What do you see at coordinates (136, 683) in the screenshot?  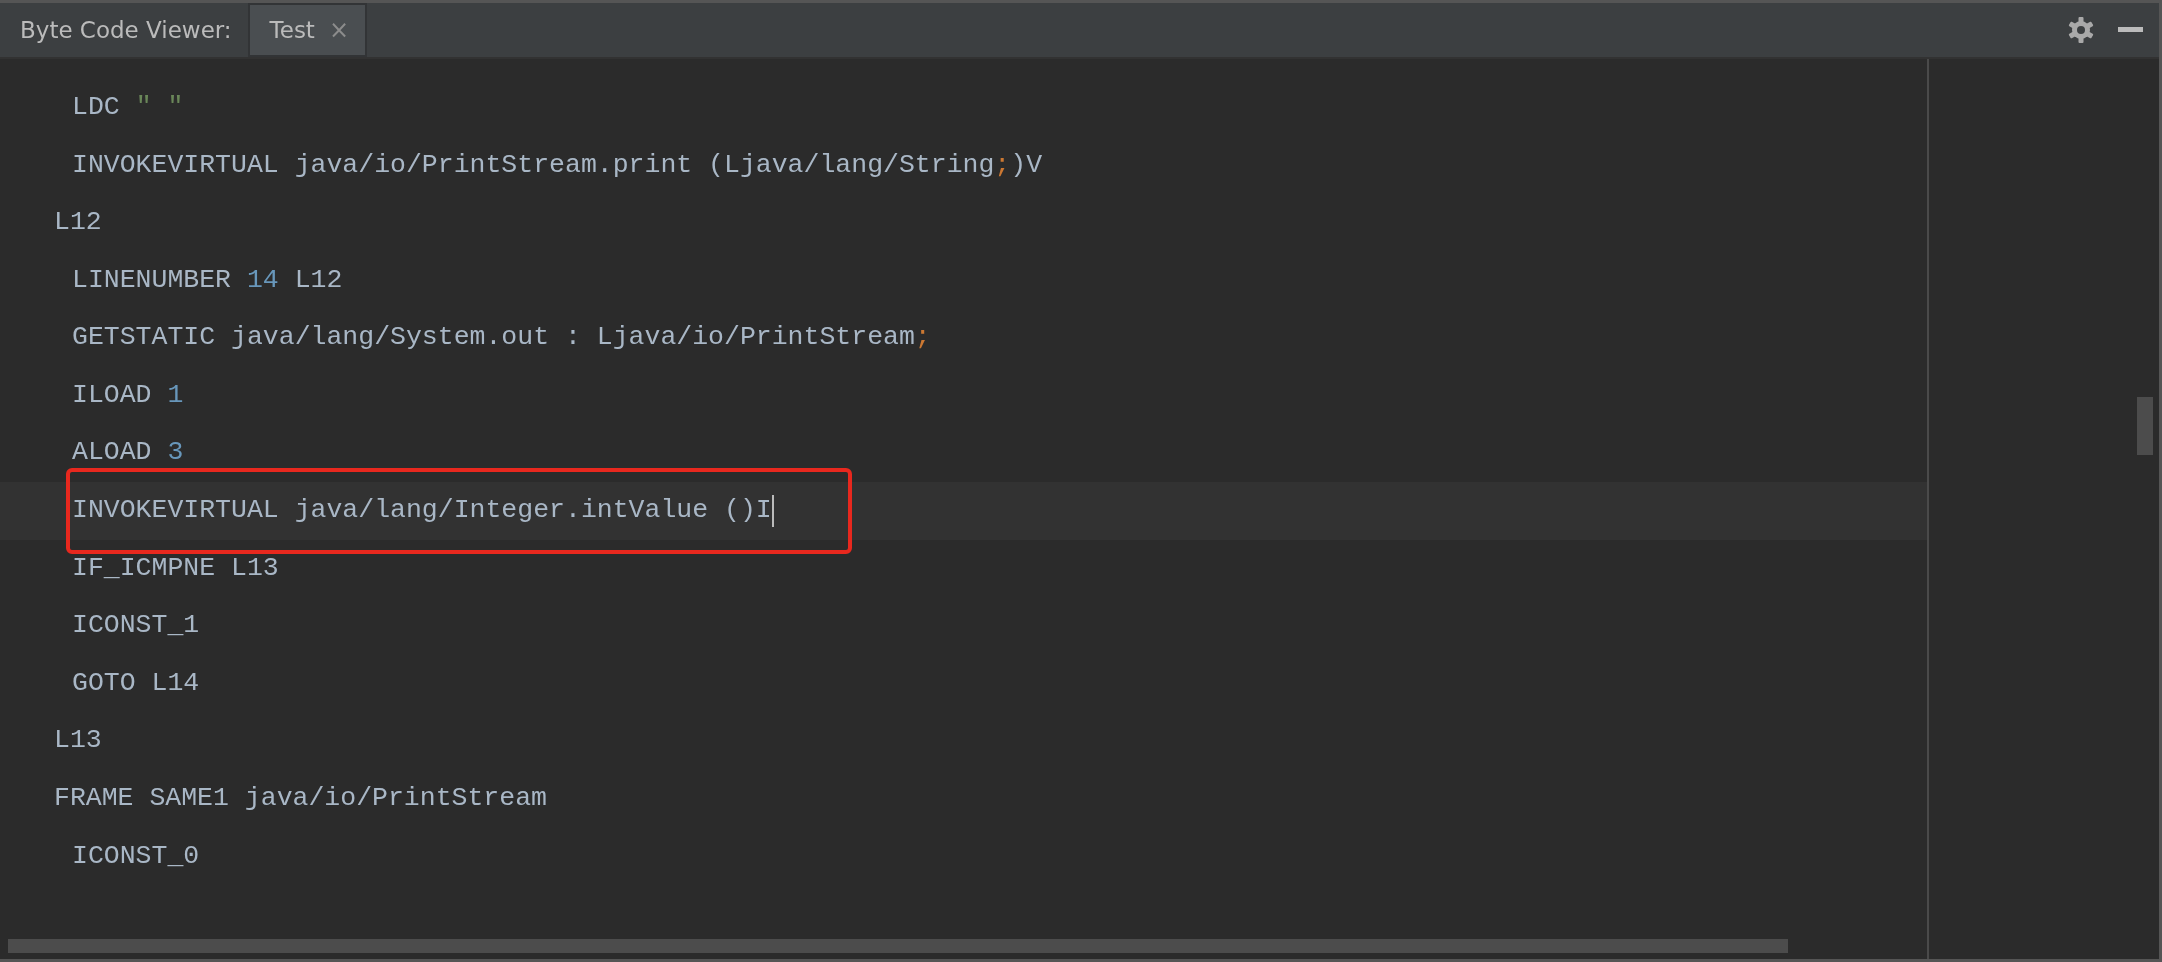 I see `code-line: GOTO L14` at bounding box center [136, 683].